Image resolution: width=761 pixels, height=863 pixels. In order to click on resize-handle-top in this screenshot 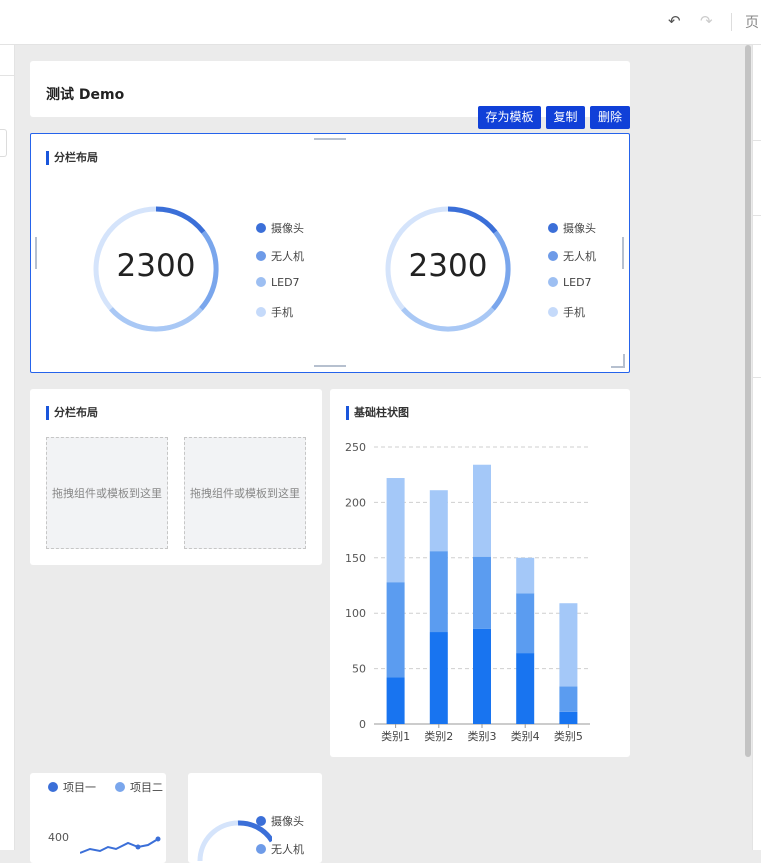, I will do `click(330, 139)`.